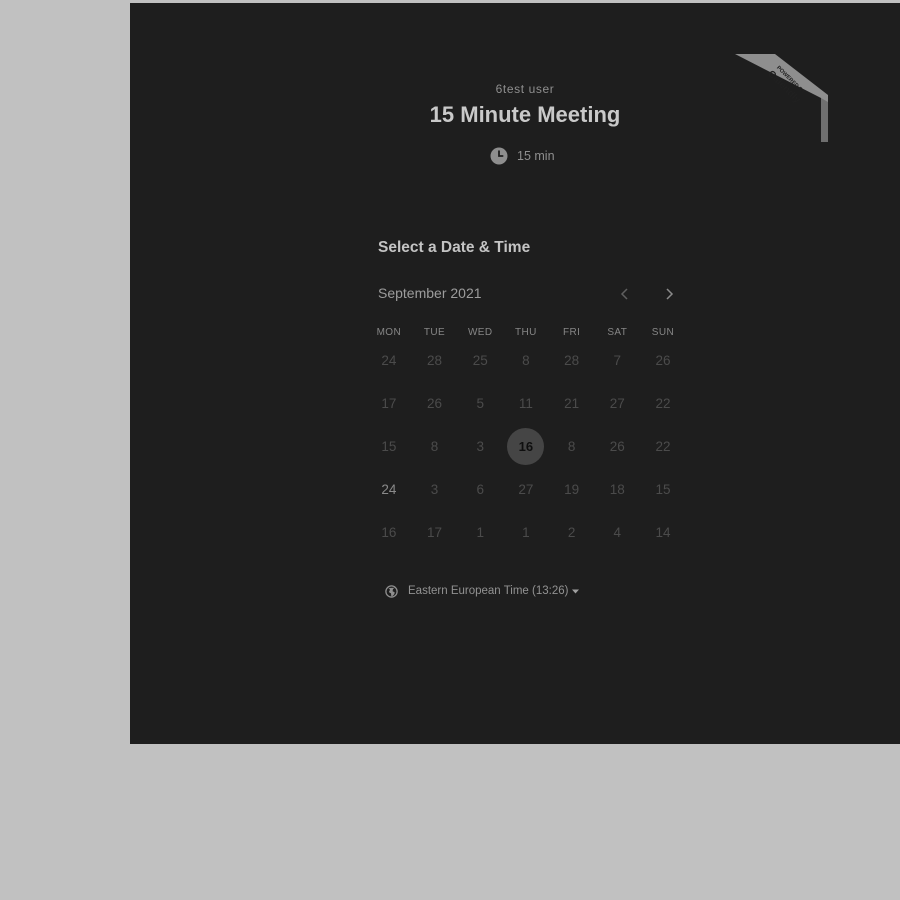 Image resolution: width=900 pixels, height=900 pixels. I want to click on timezone-selector: Eastern European Time (13:26), so click(482, 591).